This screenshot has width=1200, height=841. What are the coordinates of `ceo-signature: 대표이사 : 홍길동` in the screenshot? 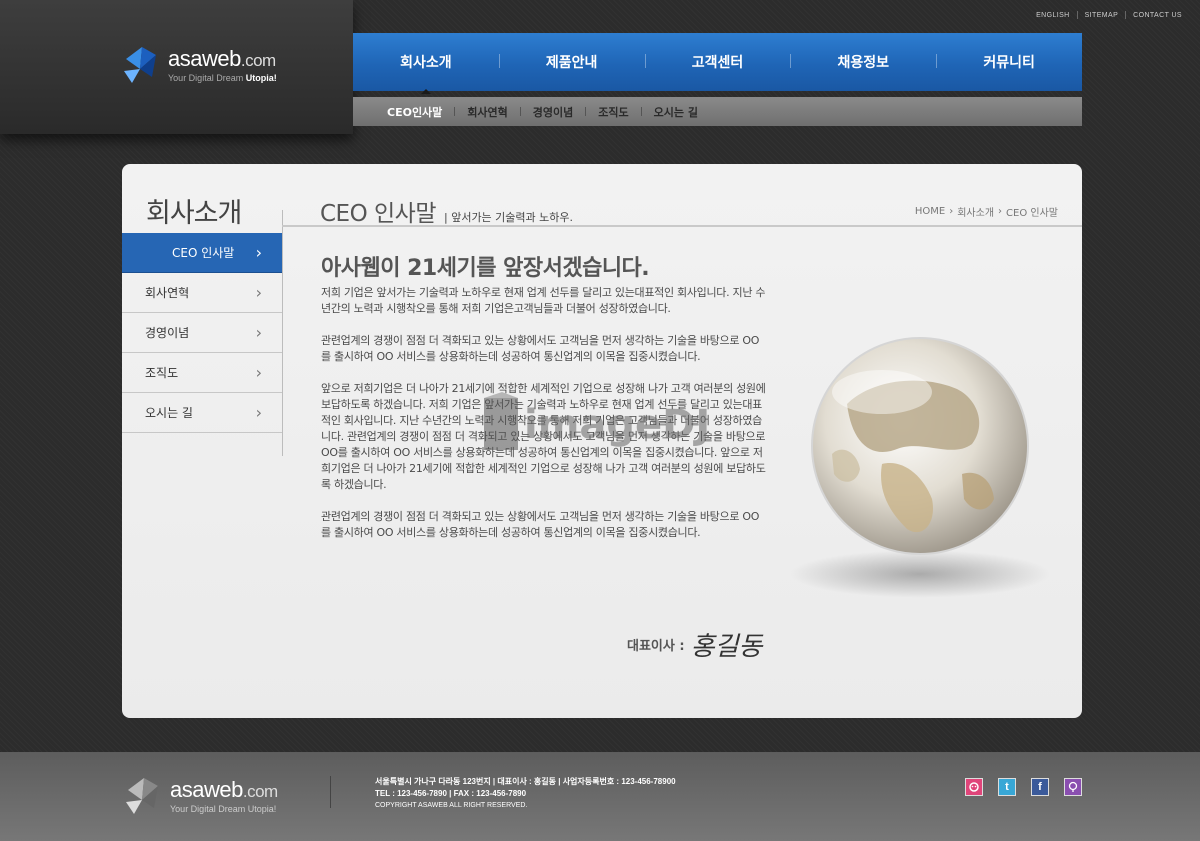 It's located at (694, 644).